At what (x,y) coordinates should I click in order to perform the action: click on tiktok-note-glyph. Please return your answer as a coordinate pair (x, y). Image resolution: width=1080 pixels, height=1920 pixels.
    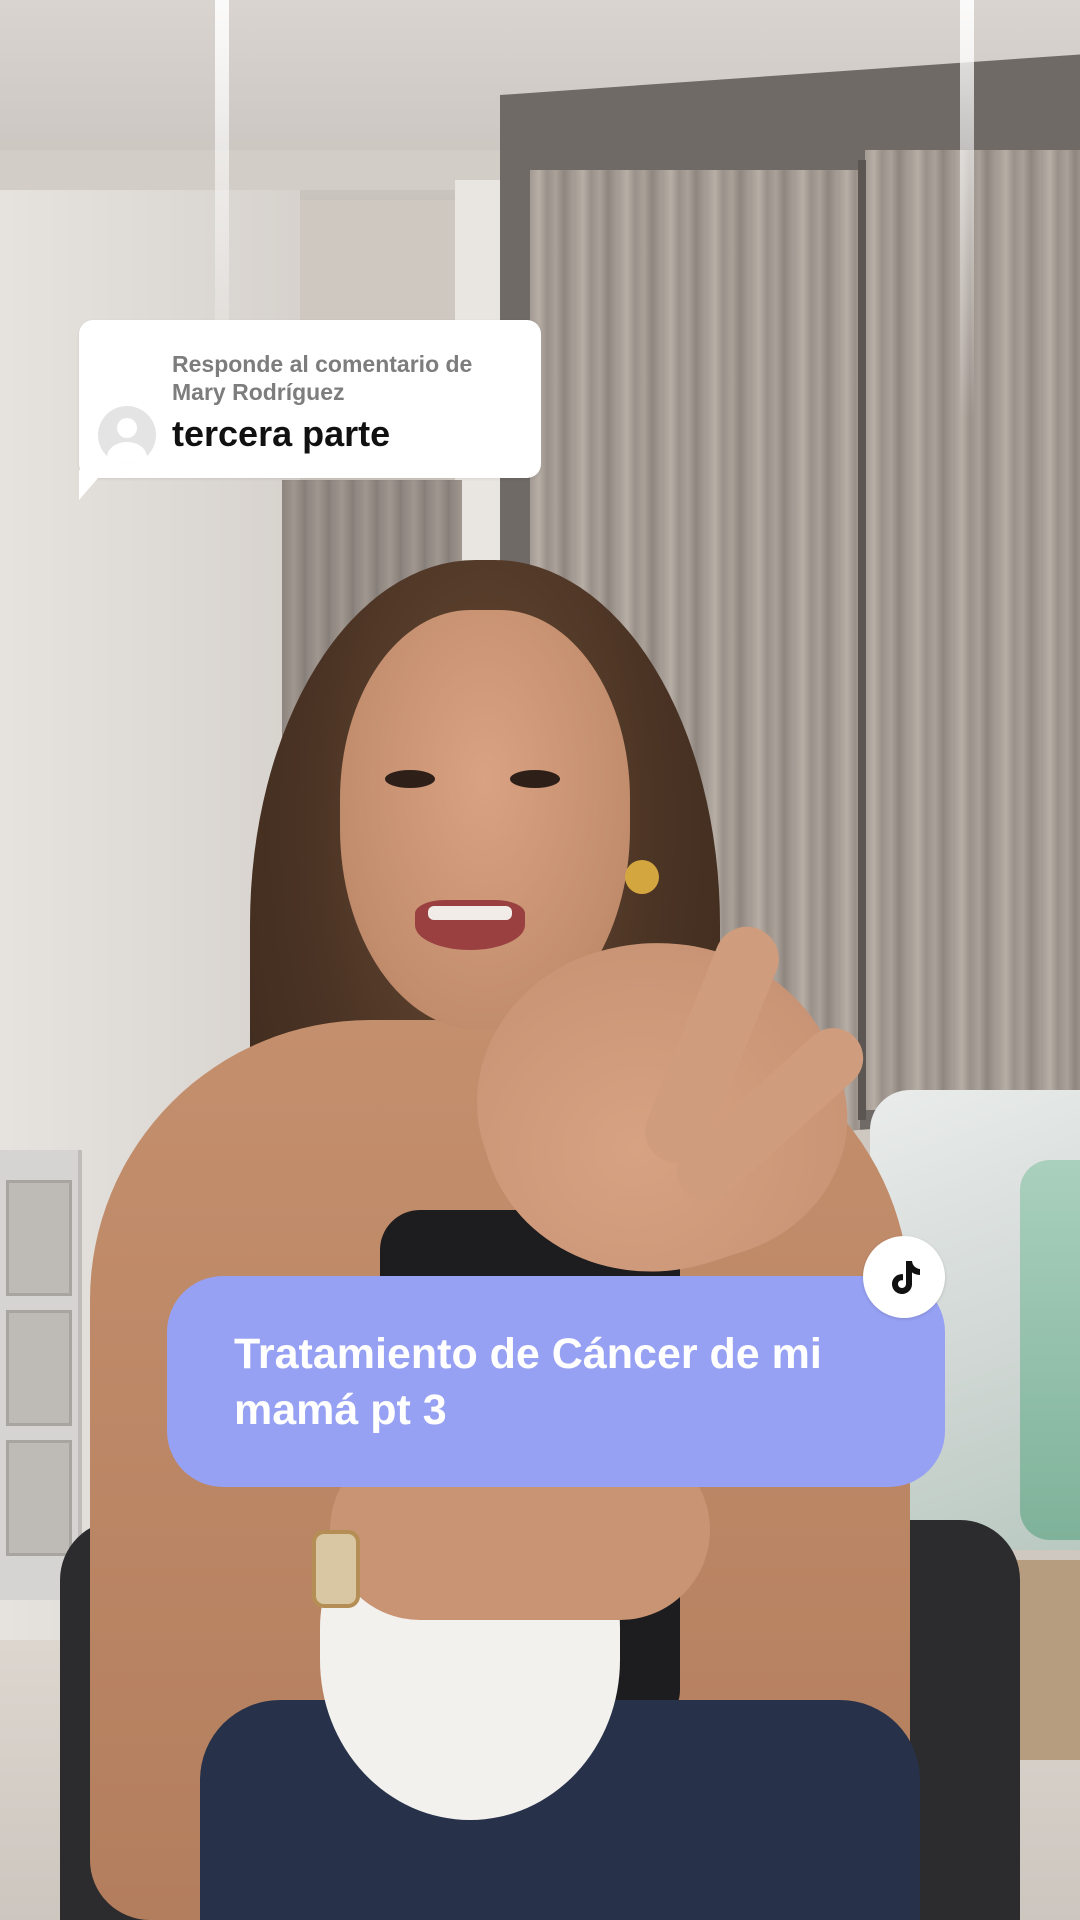
    Looking at the image, I should click on (906, 1277).